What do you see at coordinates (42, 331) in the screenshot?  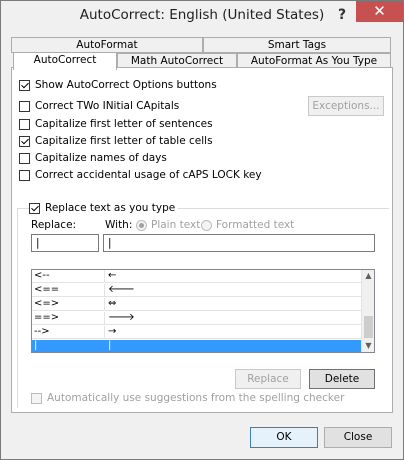 I see `entry-replace-text: -->` at bounding box center [42, 331].